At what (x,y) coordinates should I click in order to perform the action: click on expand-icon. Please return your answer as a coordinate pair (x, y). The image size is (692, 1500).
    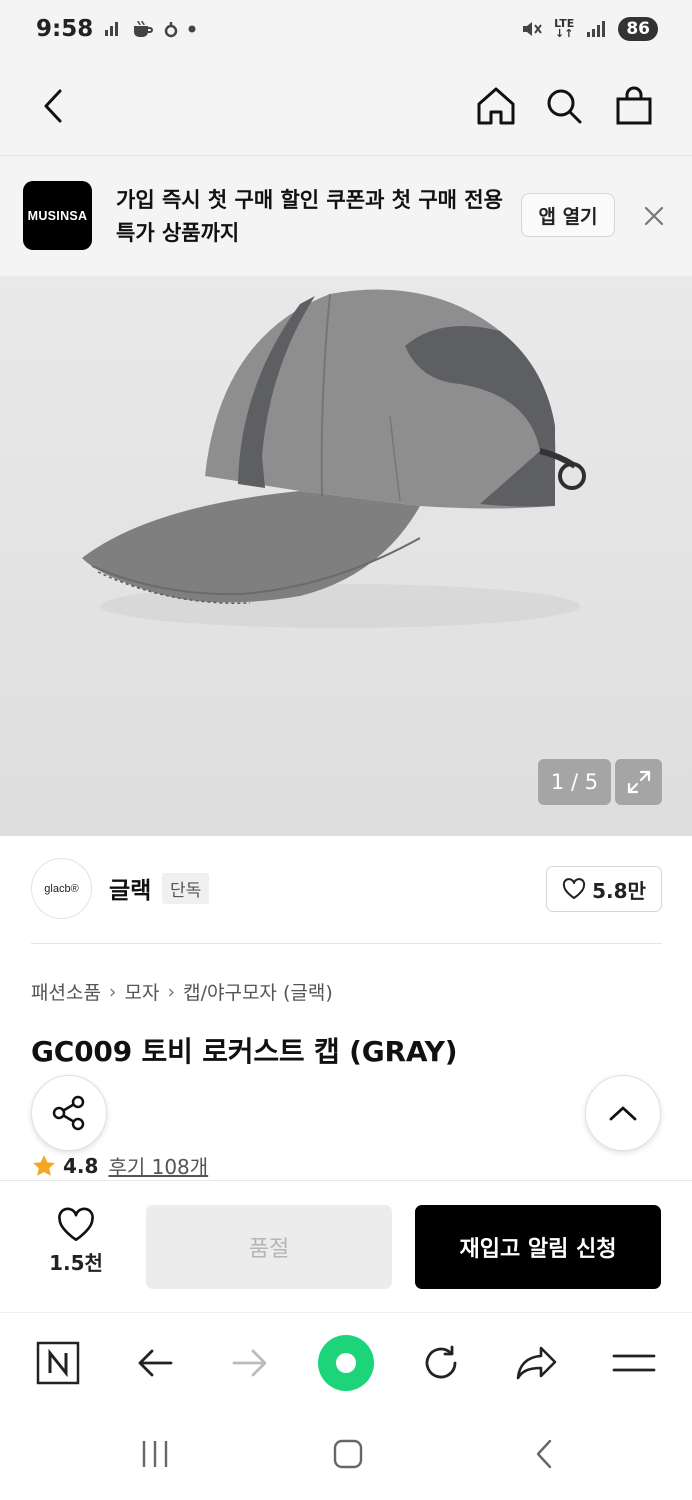
    Looking at the image, I should click on (638, 782).